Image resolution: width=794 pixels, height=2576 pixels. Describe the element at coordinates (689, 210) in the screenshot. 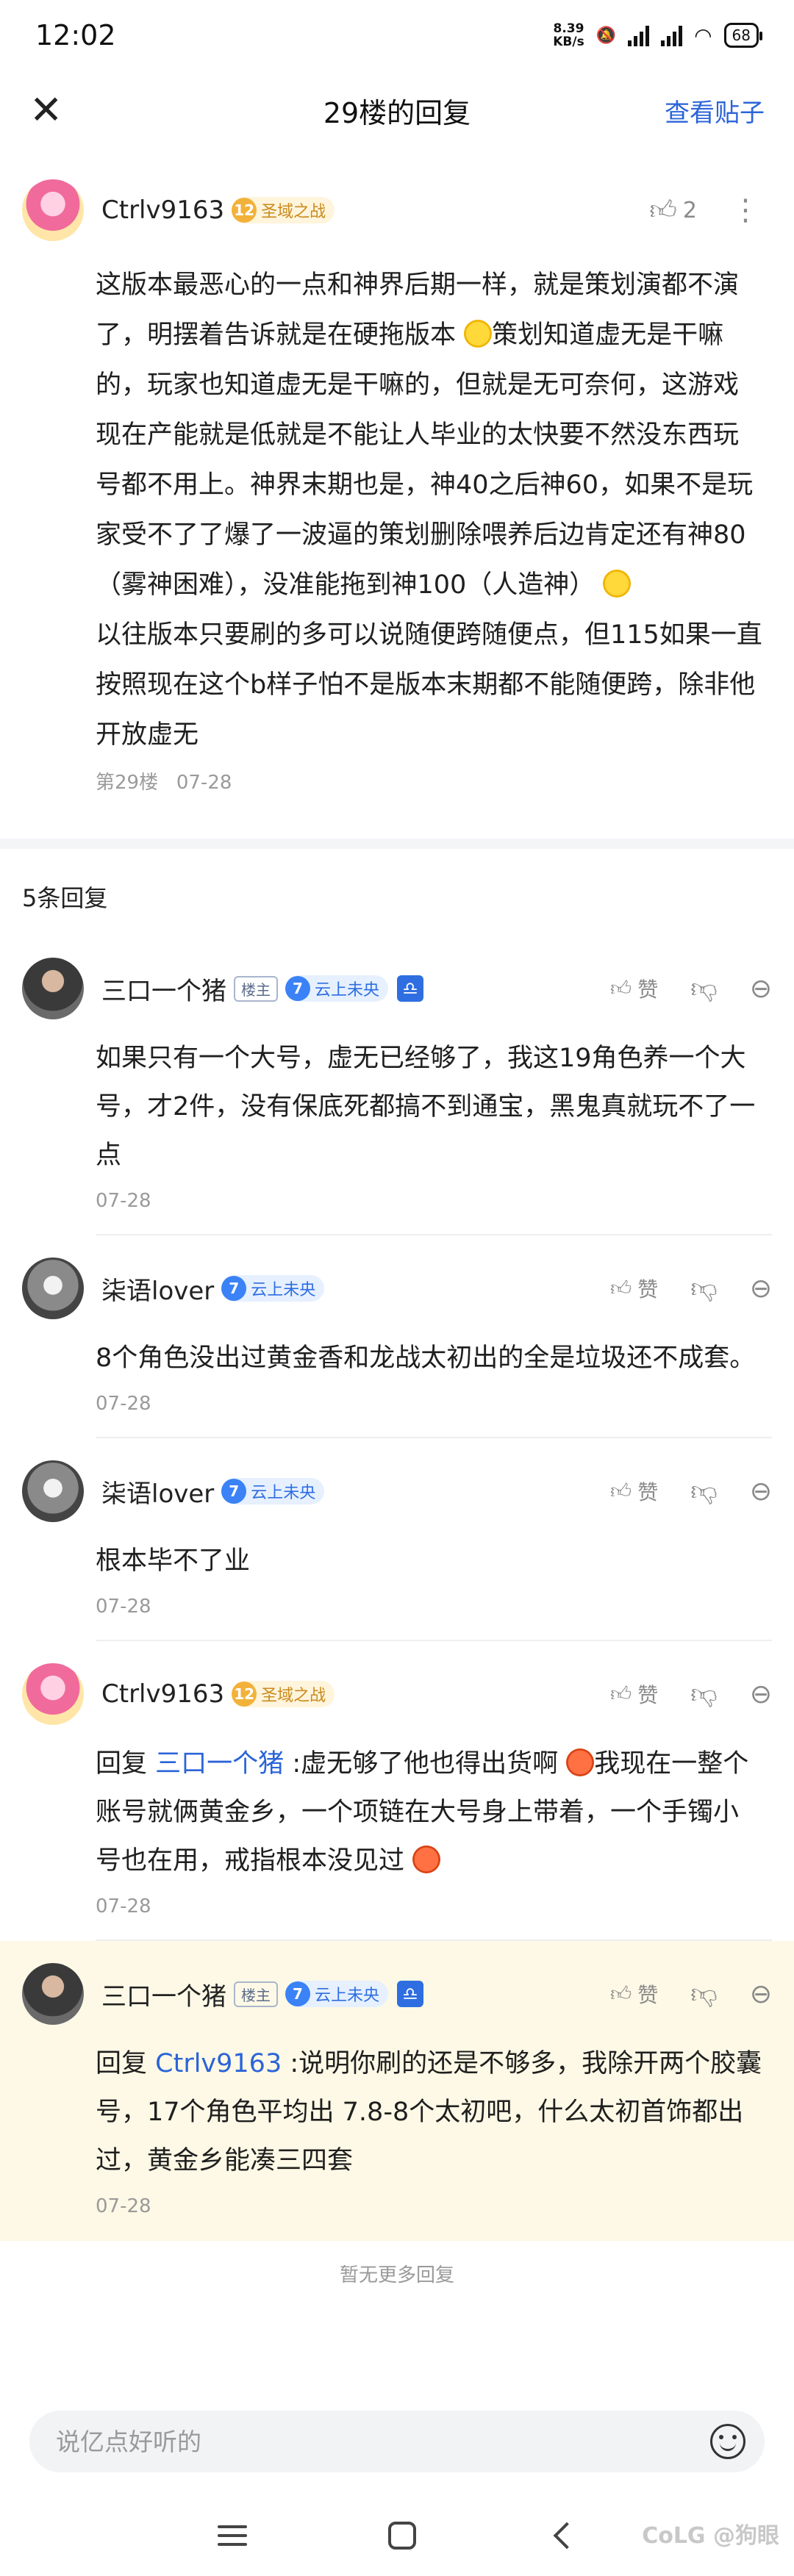

I see `like-count: 2` at that location.